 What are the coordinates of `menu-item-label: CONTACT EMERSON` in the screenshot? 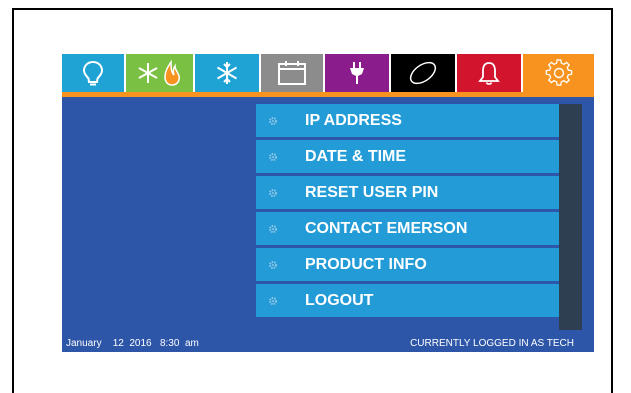 It's located at (386, 228).